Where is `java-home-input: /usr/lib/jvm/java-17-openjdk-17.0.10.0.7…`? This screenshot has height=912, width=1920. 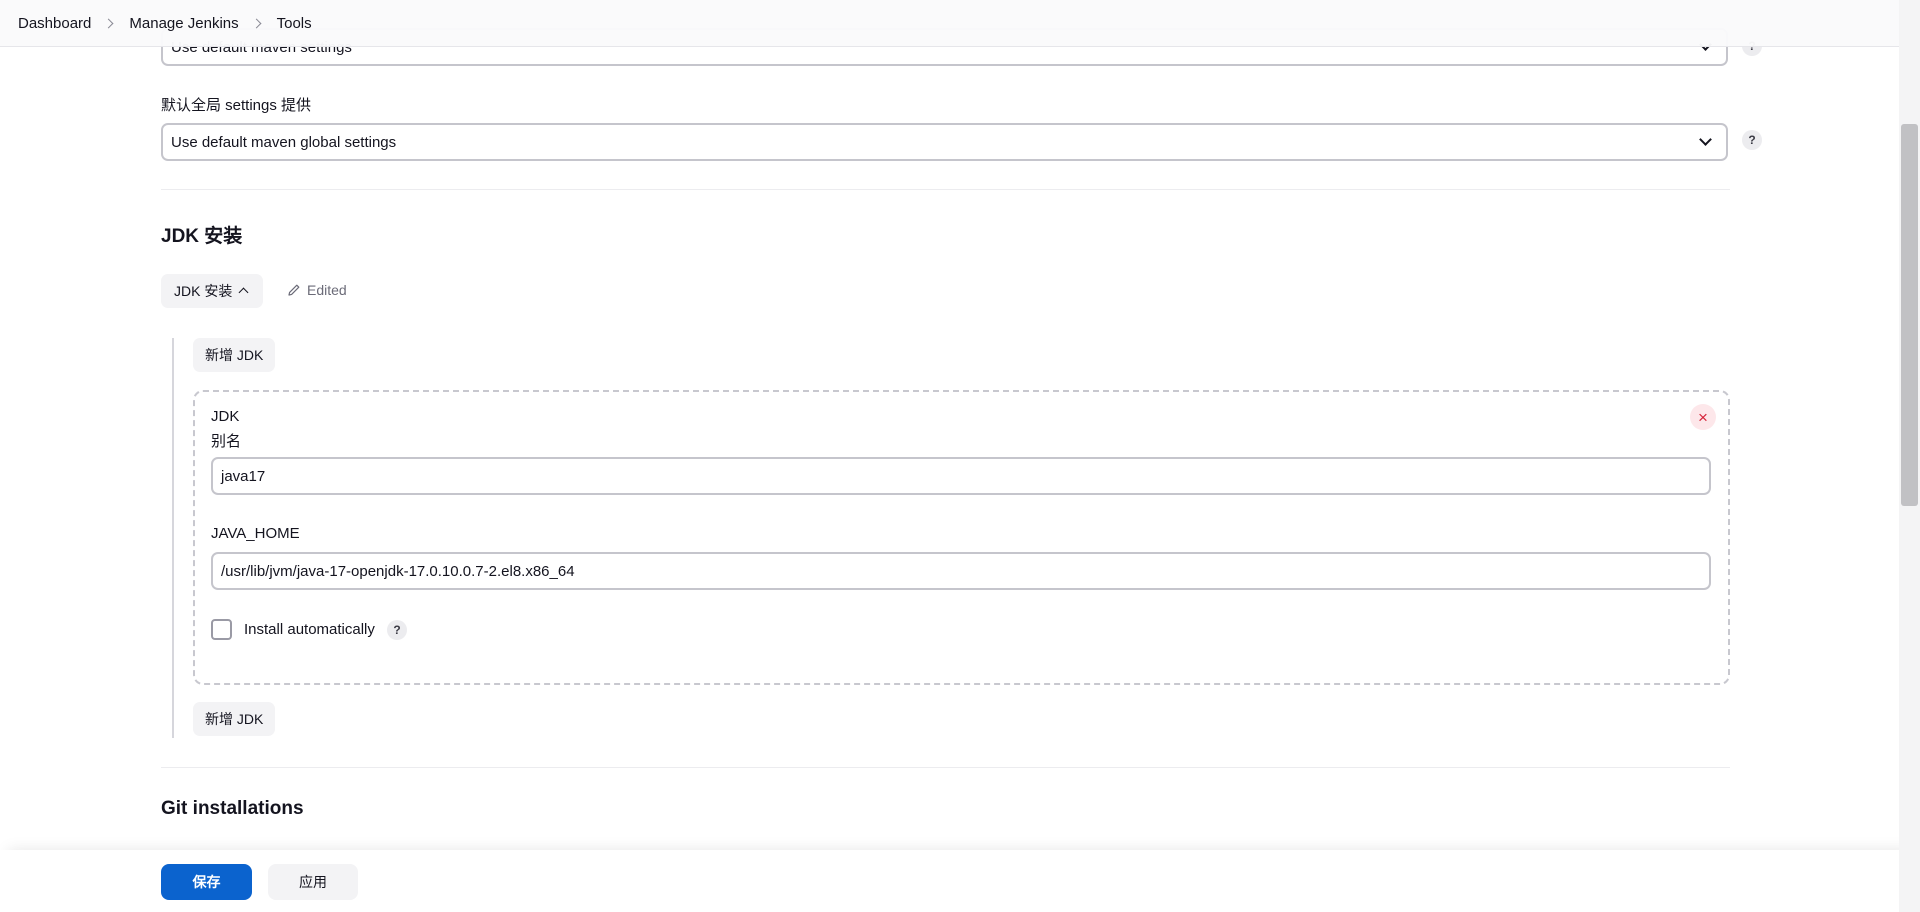
java-home-input: /usr/lib/jvm/java-17-openjdk-17.0.10.0.7… is located at coordinates (961, 571).